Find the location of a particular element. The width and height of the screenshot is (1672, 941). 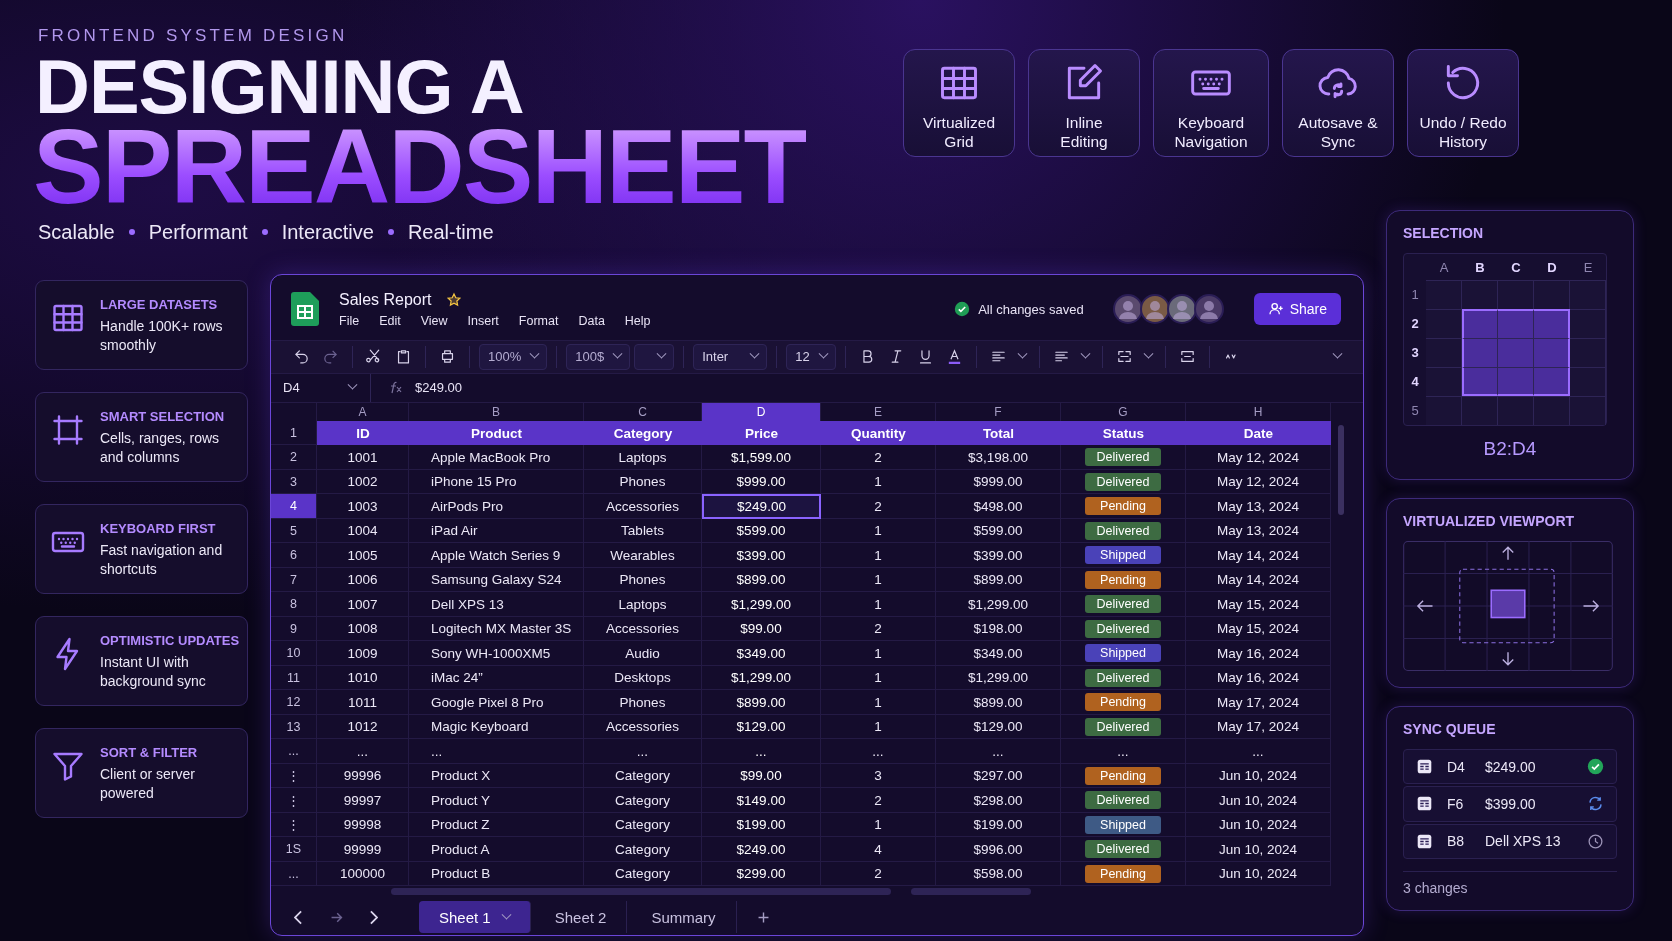

table-cell: $498.00 is located at coordinates (998, 506).